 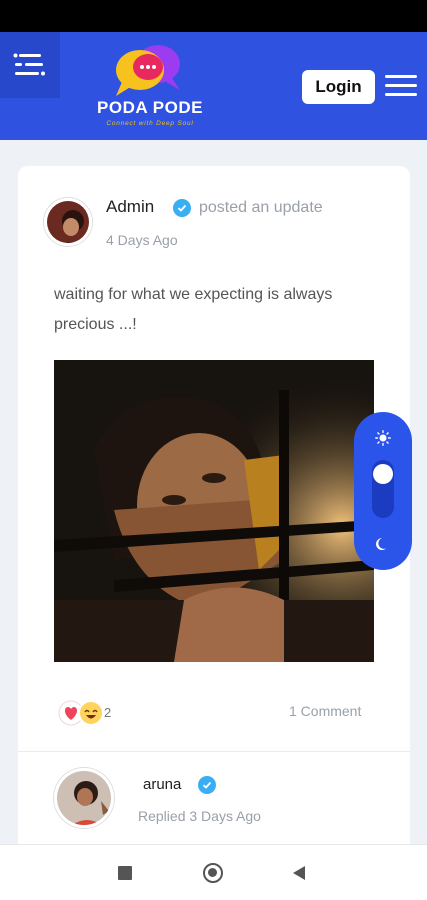 What do you see at coordinates (148, 70) in the screenshot?
I see `chat-bubbles-logo` at bounding box center [148, 70].